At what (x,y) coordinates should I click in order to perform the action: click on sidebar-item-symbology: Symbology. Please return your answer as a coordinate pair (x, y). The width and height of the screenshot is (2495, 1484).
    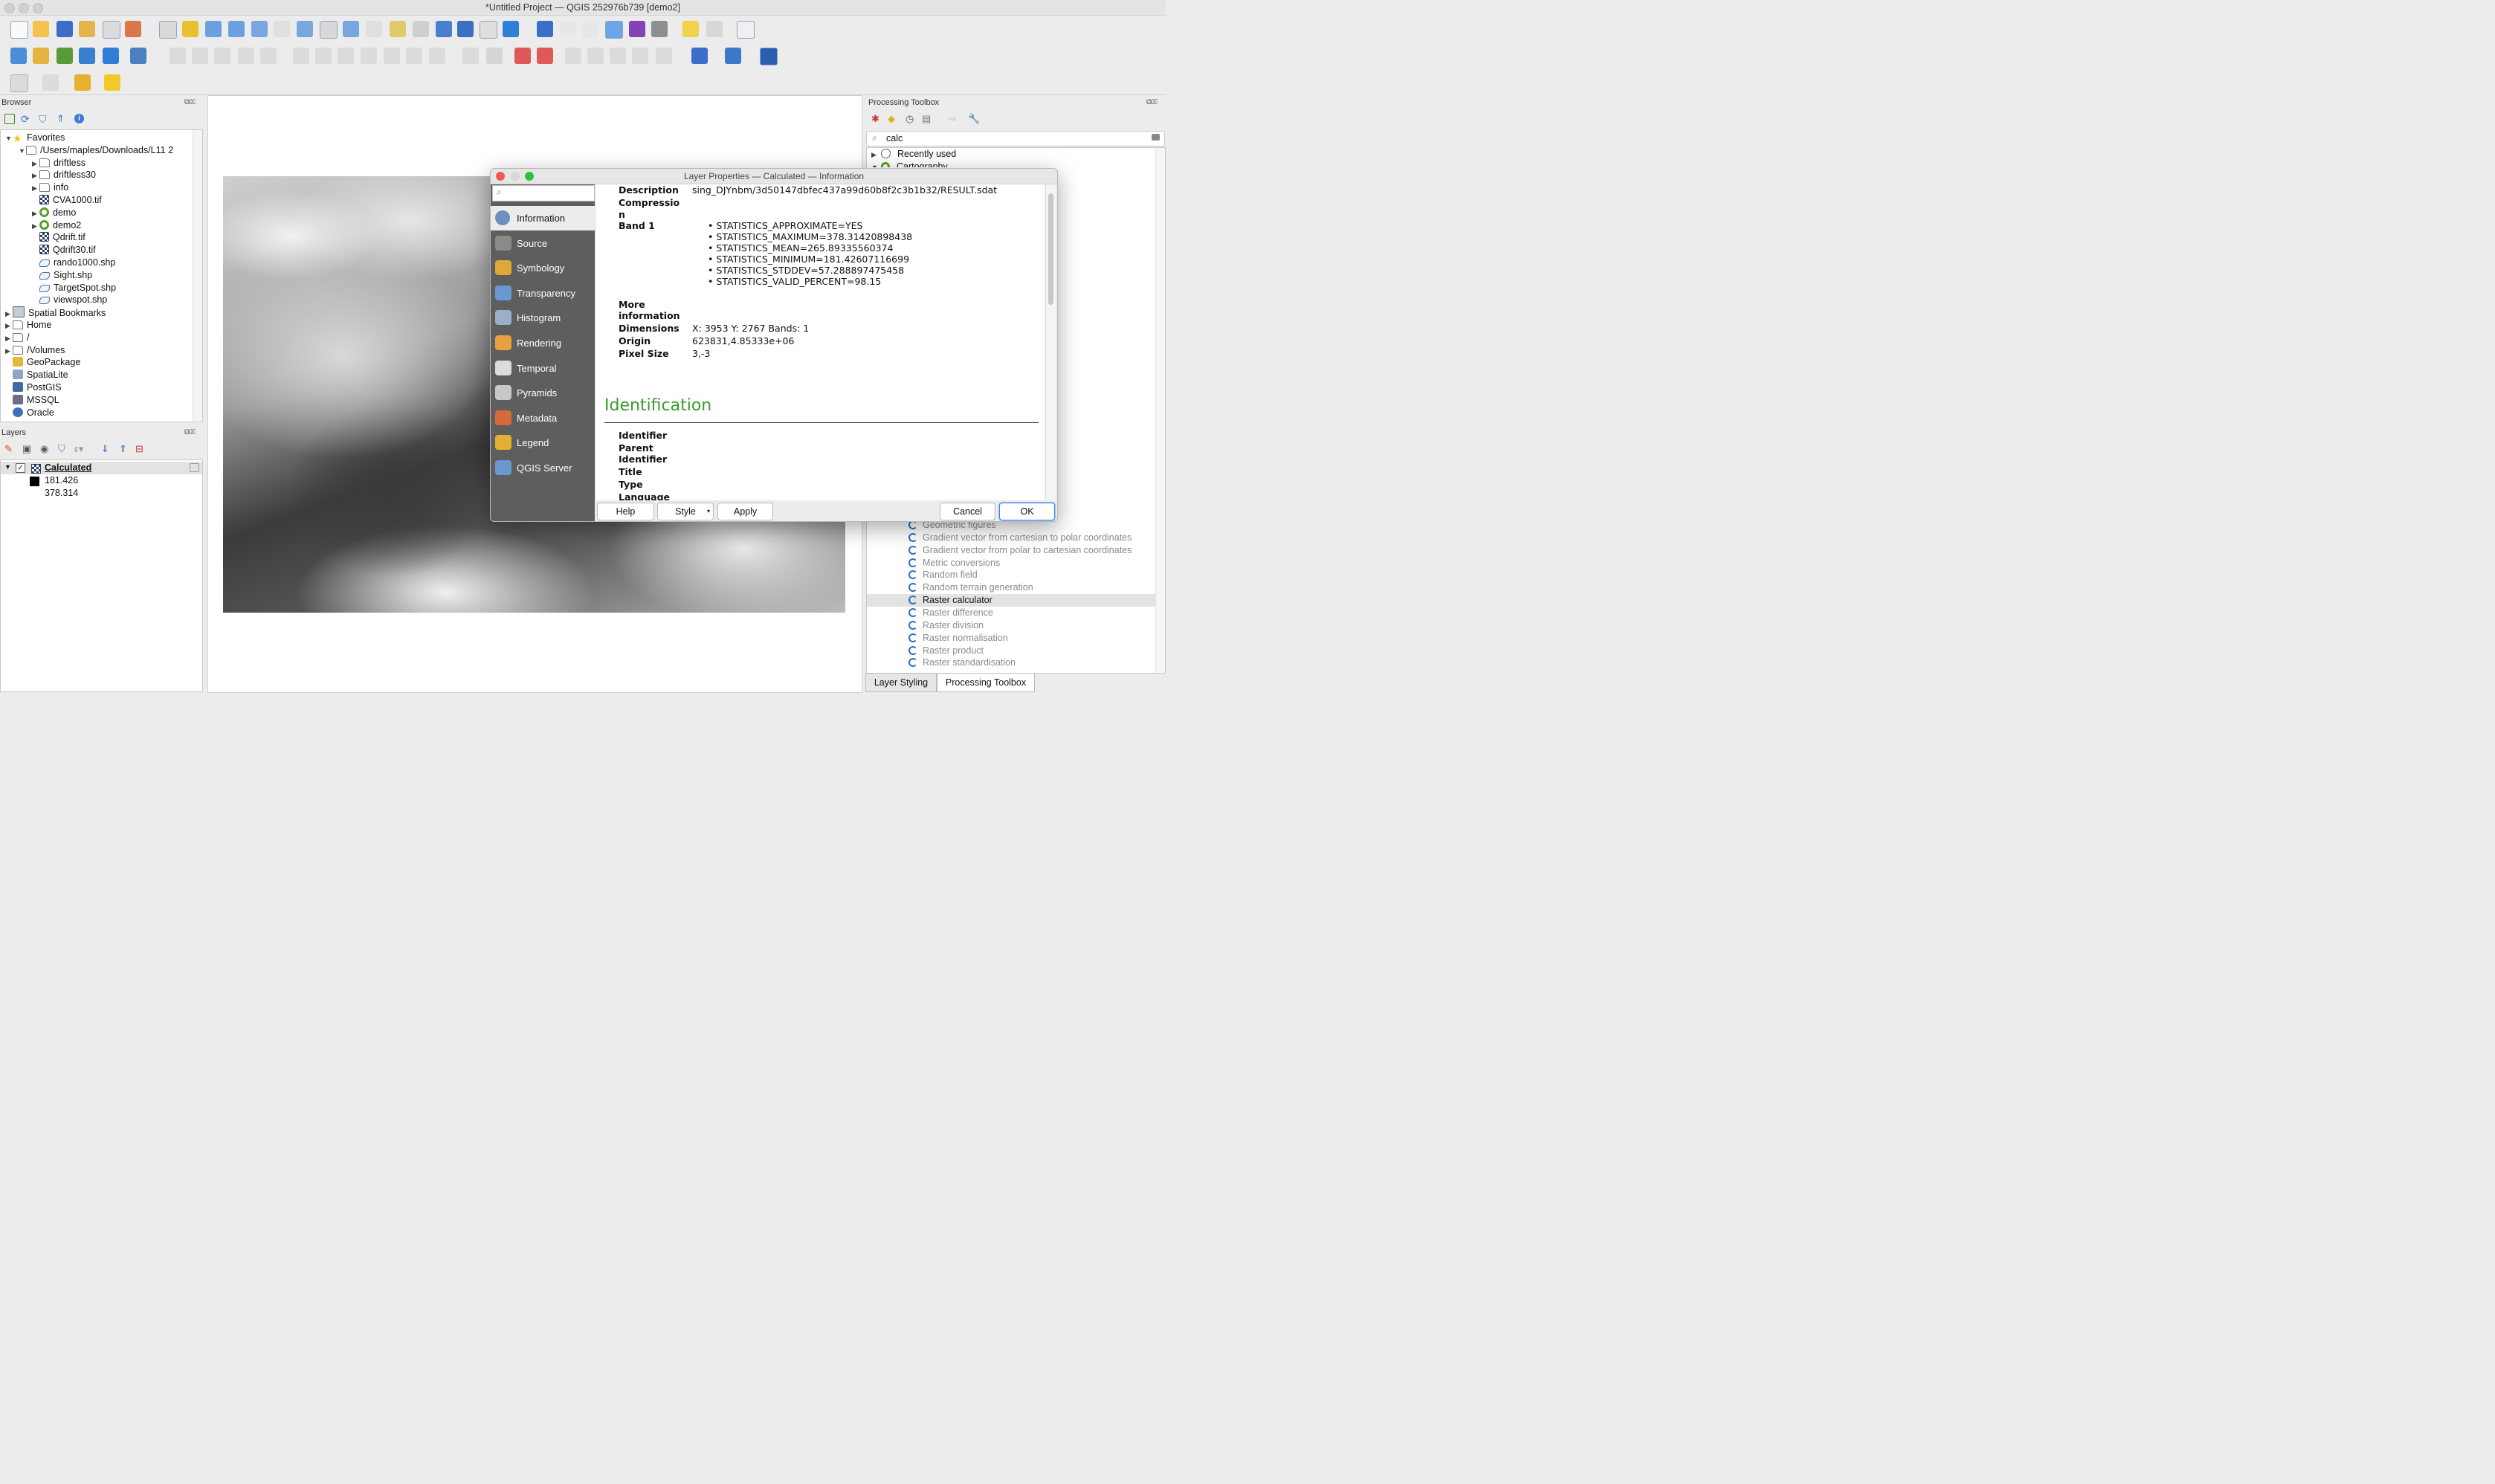
    Looking at the image, I should click on (543, 268).